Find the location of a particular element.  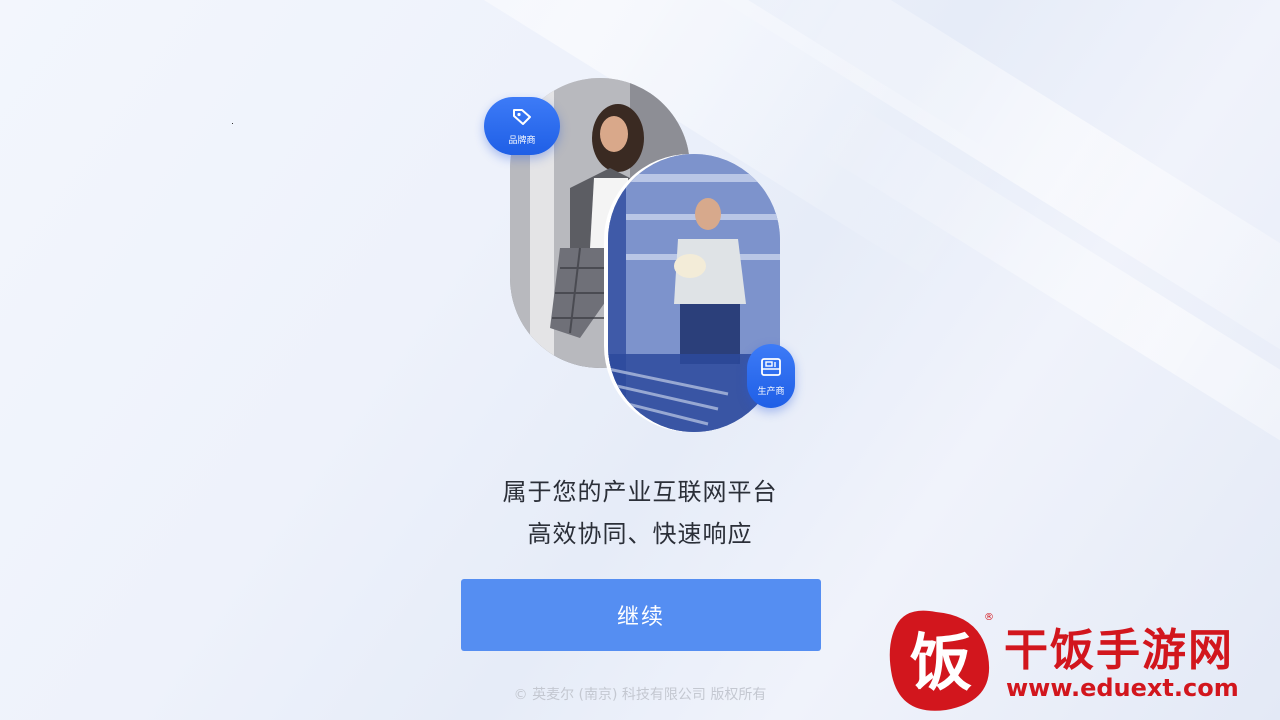

watermark-logo: 饭 is located at coordinates (941, 663).